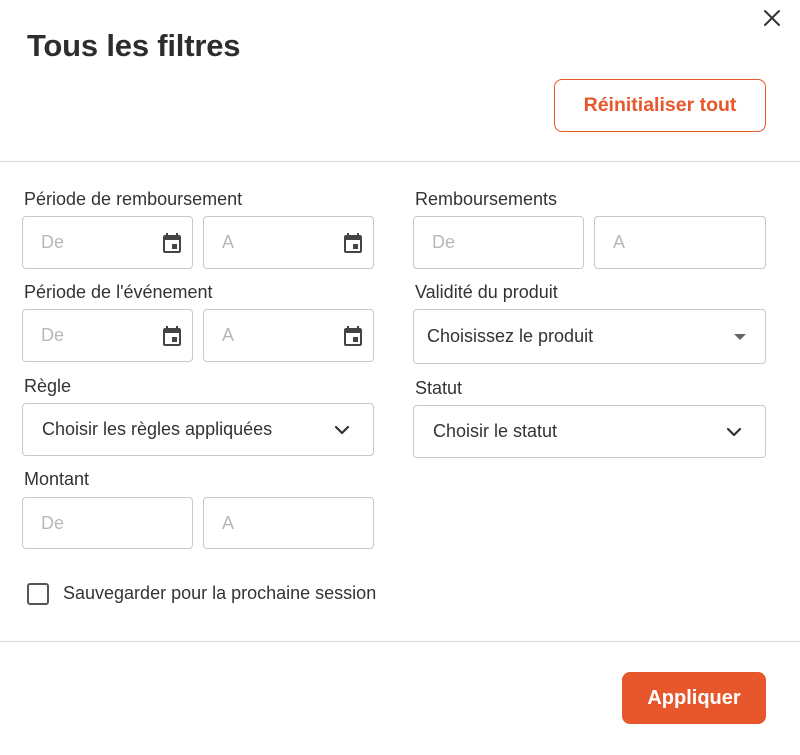 The width and height of the screenshot is (800, 755). I want to click on event-period-from-placeholder: De, so click(53, 335).